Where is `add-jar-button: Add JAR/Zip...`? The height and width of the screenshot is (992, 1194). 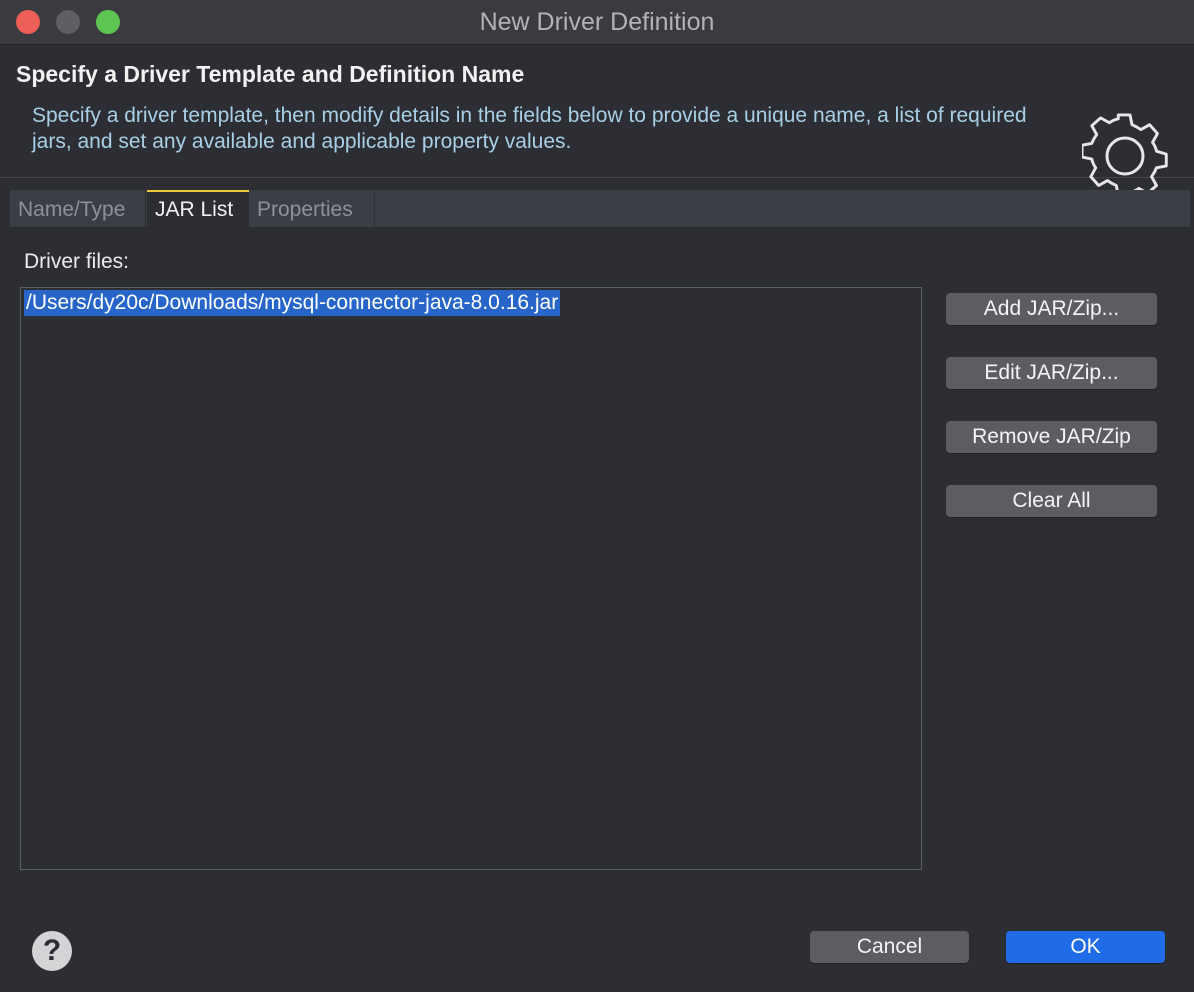 add-jar-button: Add JAR/Zip... is located at coordinates (1051, 309).